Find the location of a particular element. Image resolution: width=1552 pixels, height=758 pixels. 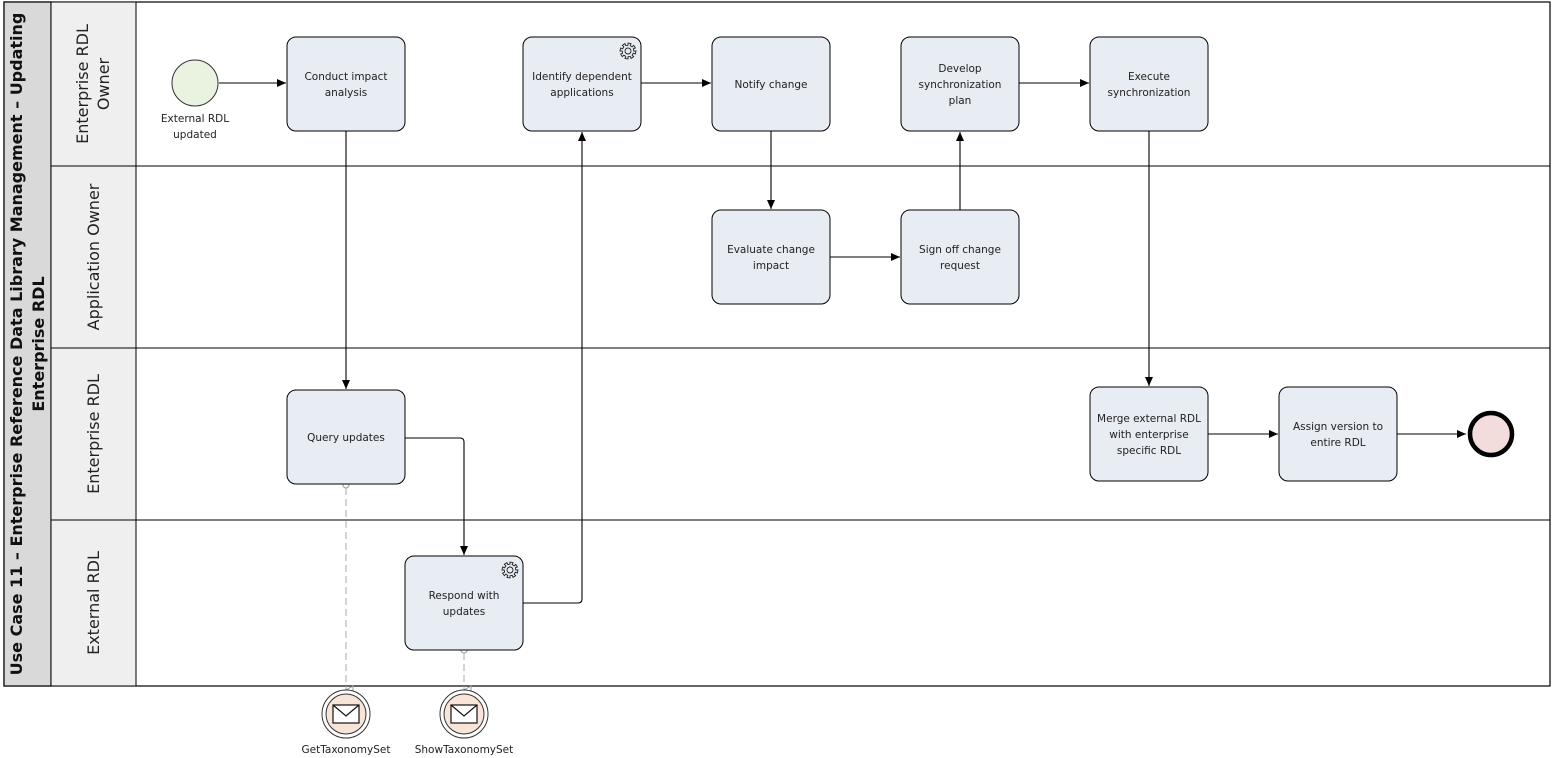

task-label: updates is located at coordinates (464, 612).